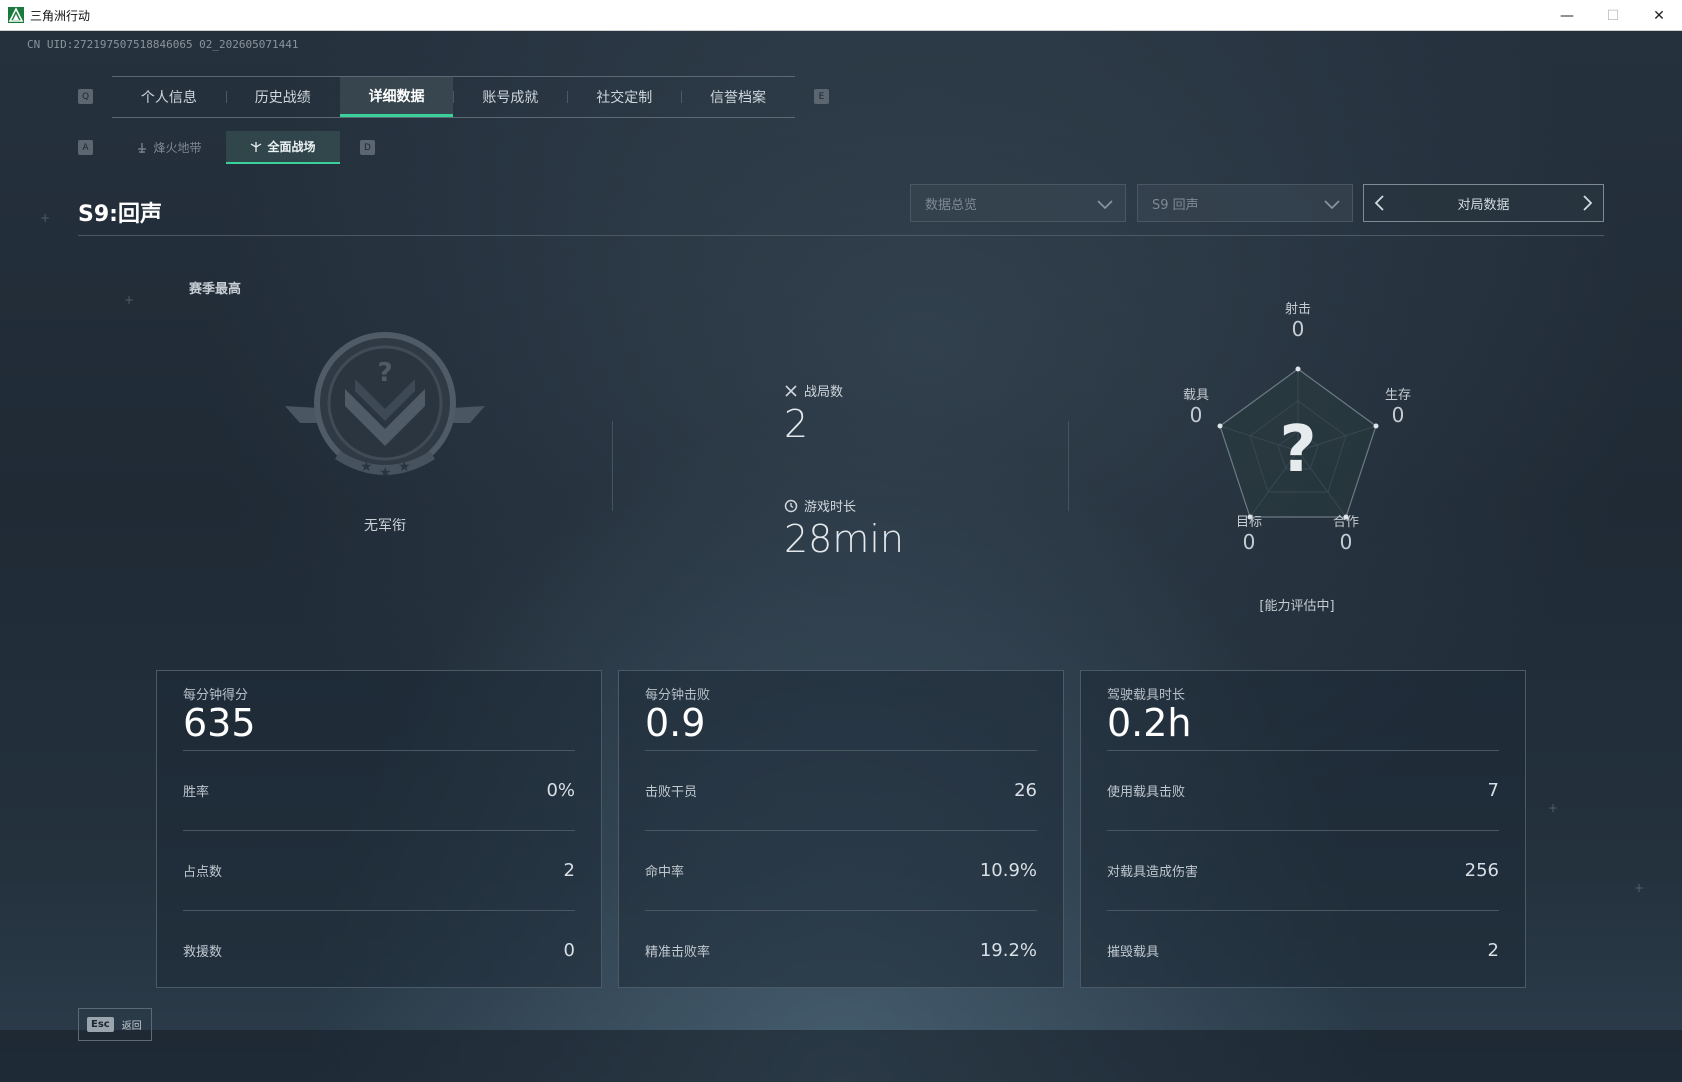 The image size is (1682, 1082). What do you see at coordinates (1297, 450) in the screenshot?
I see `radar-center-glyph: ?` at bounding box center [1297, 450].